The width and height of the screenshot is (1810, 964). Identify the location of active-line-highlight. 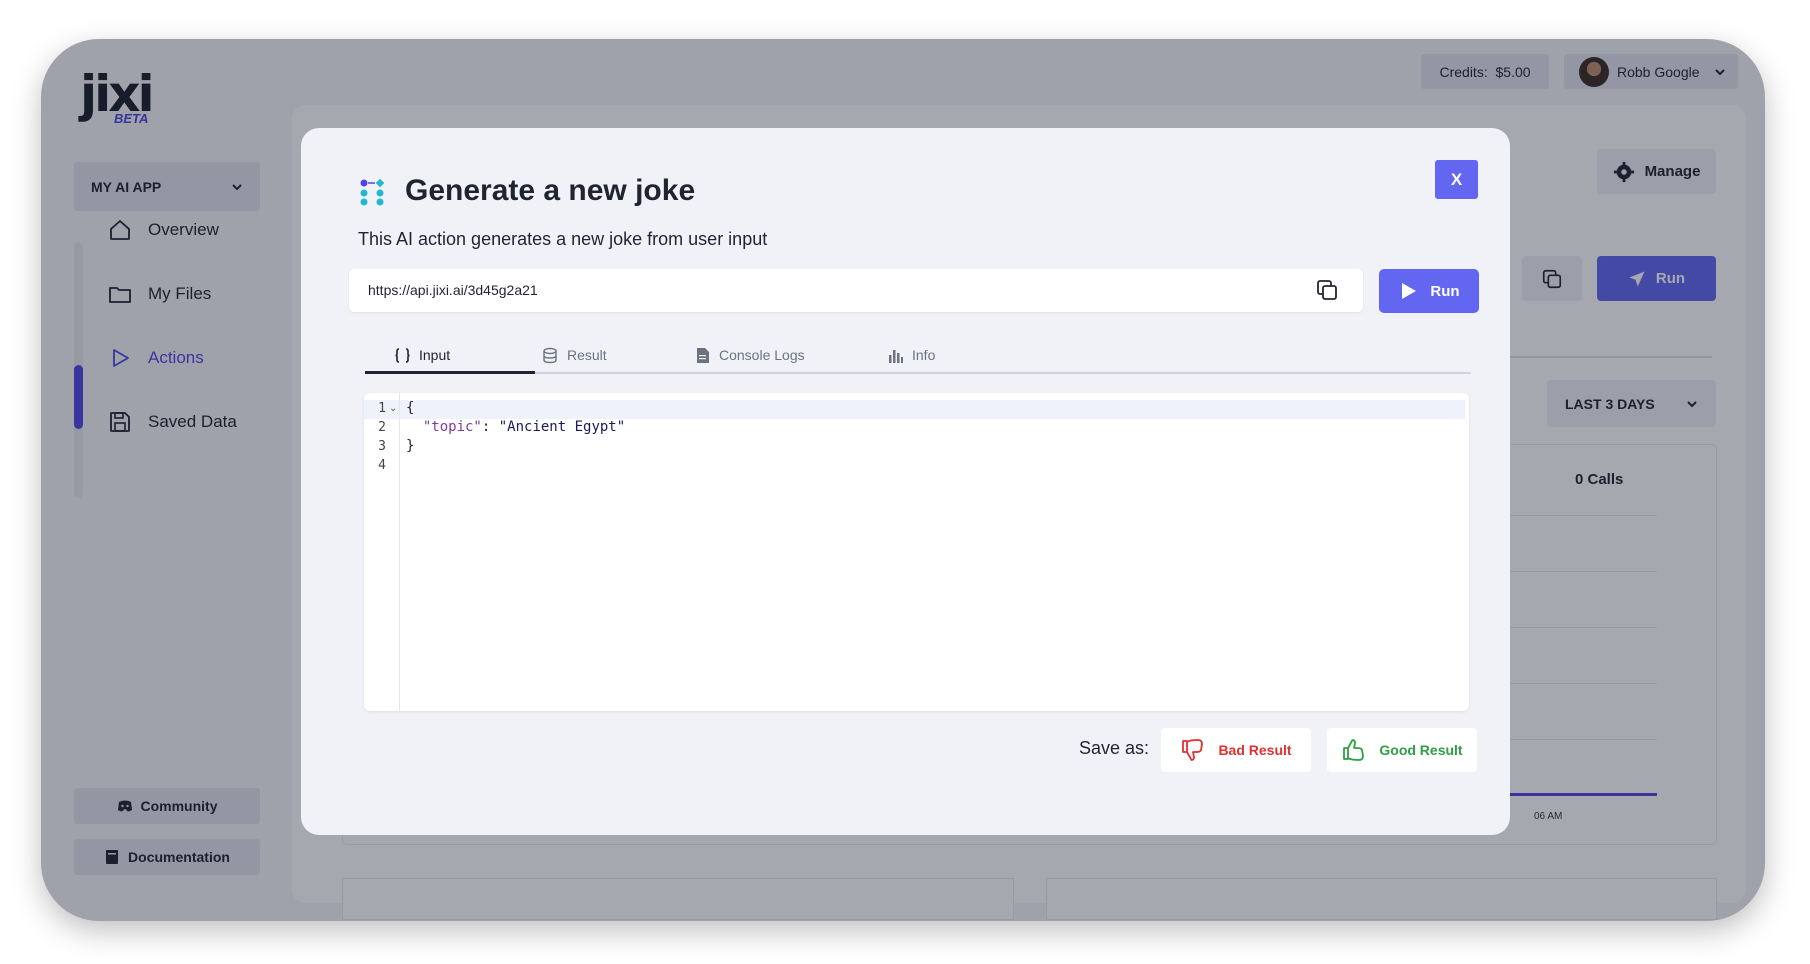
(914, 409).